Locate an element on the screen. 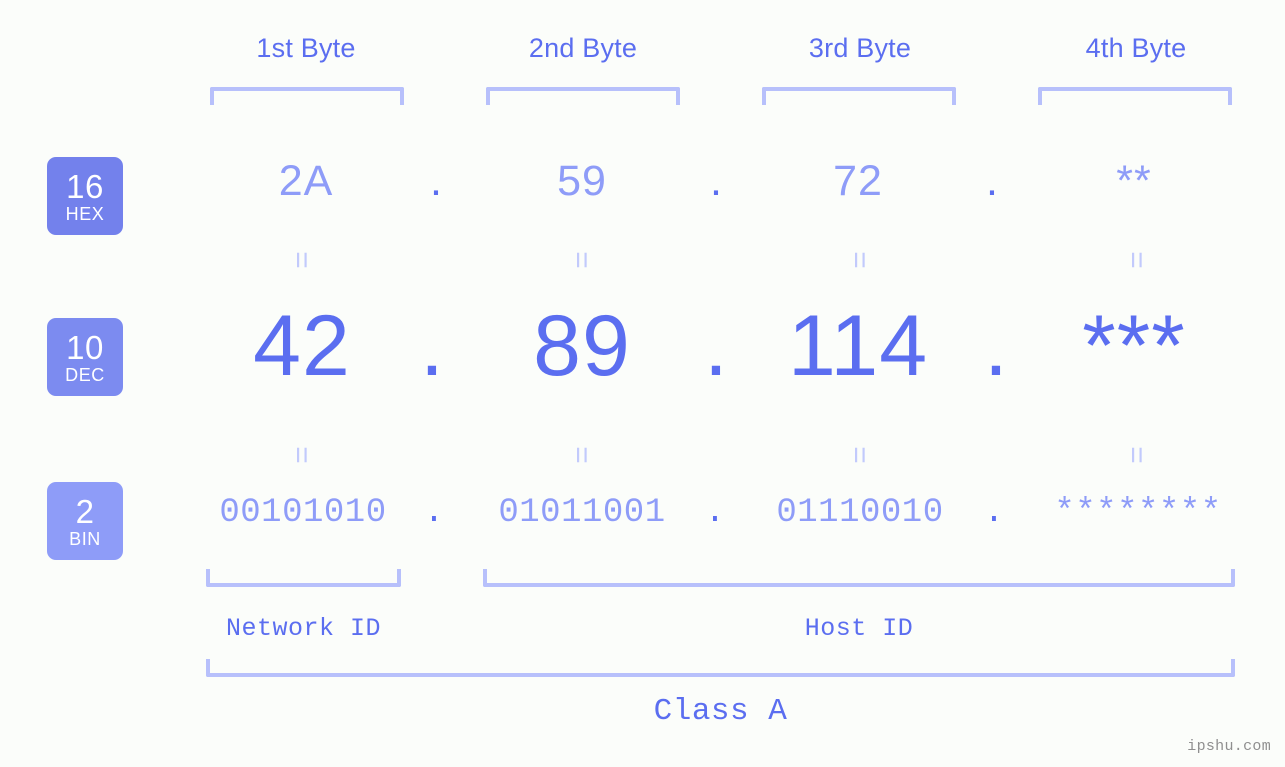 The height and width of the screenshot is (767, 1285). dec-byte-4: *** is located at coordinates (1134, 346).